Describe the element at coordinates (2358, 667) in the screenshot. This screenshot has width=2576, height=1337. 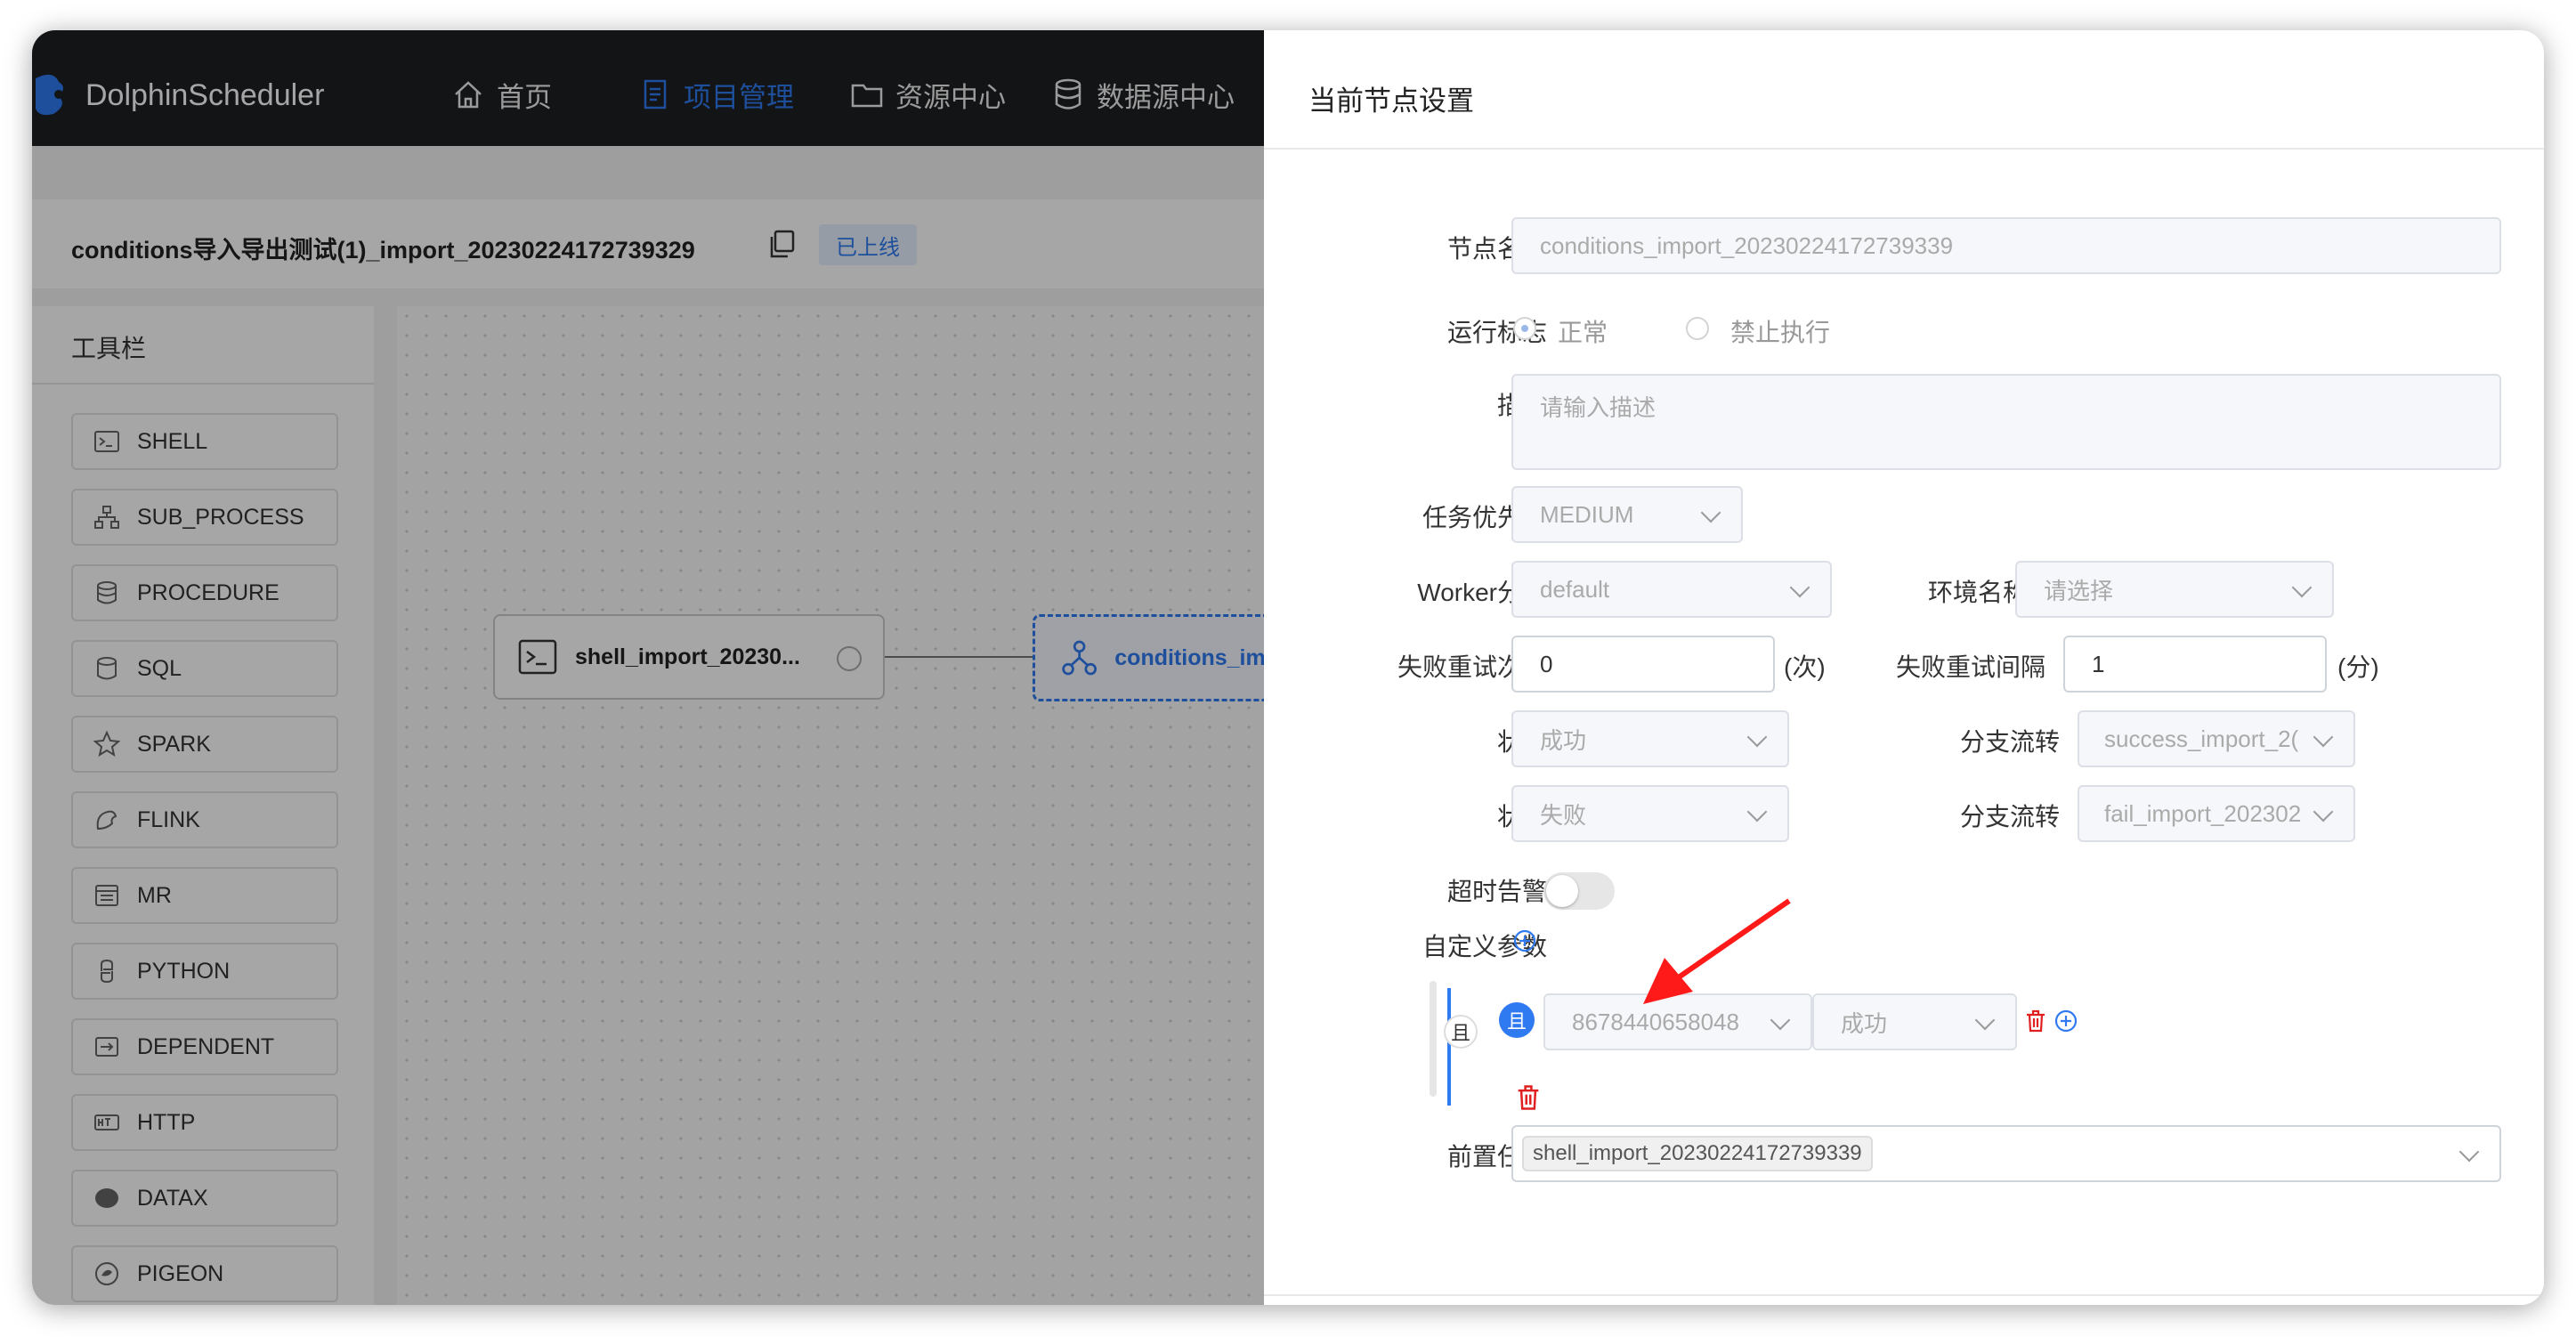
I see `retry-interval-unit: (分)` at that location.